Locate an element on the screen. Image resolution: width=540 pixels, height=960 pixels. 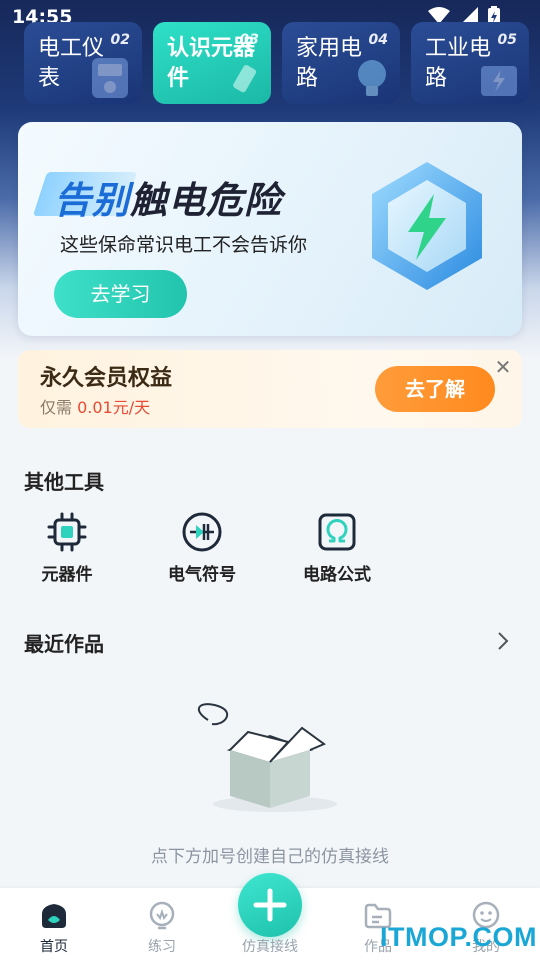
category-card-components: 认识元器件 03 is located at coordinates (212, 63).